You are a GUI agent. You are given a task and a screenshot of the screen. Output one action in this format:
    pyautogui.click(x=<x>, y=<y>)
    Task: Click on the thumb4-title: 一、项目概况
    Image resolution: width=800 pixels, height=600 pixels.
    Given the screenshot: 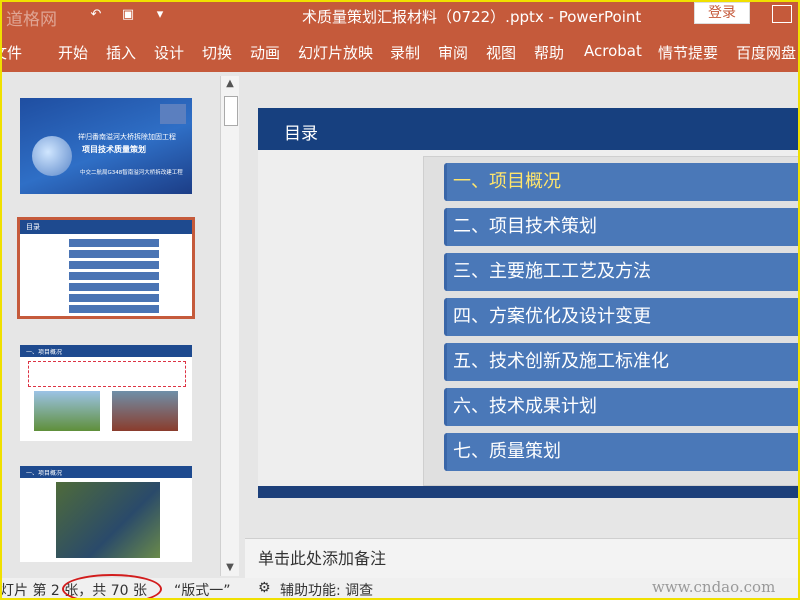 What is the action you would take?
    pyautogui.click(x=44, y=473)
    